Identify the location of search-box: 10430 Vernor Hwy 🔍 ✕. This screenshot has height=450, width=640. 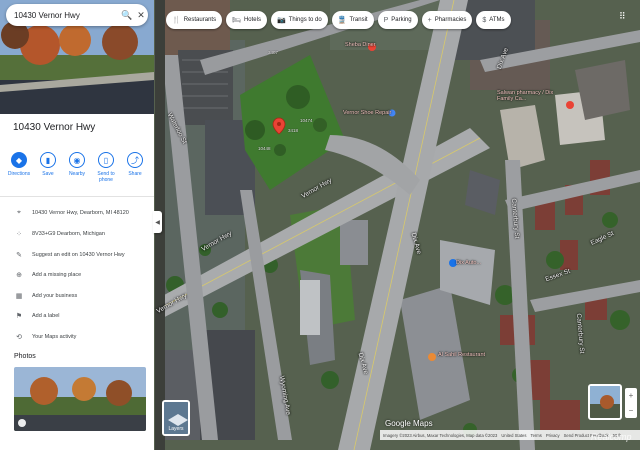
(77, 15).